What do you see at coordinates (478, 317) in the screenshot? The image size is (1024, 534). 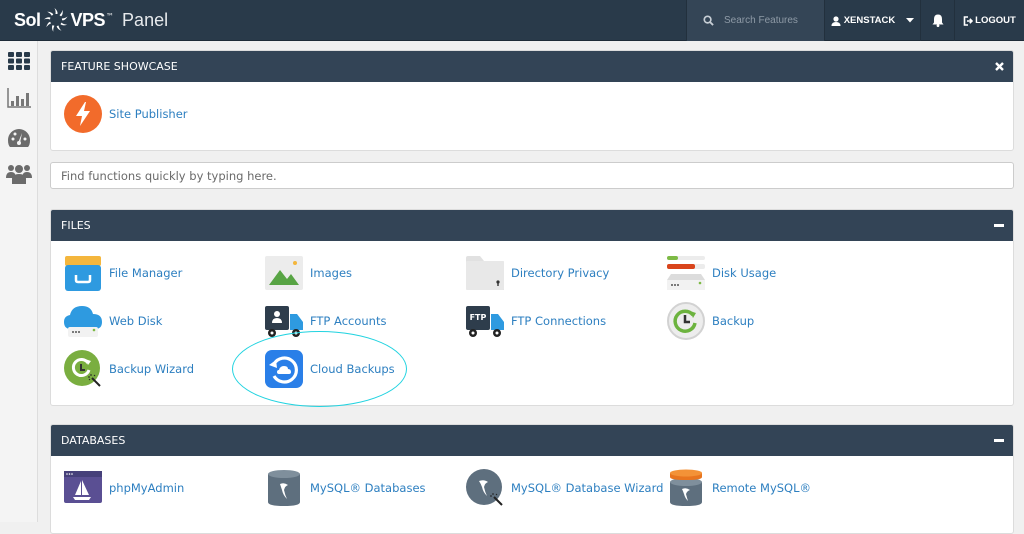 I see `svg-text: FTP` at bounding box center [478, 317].